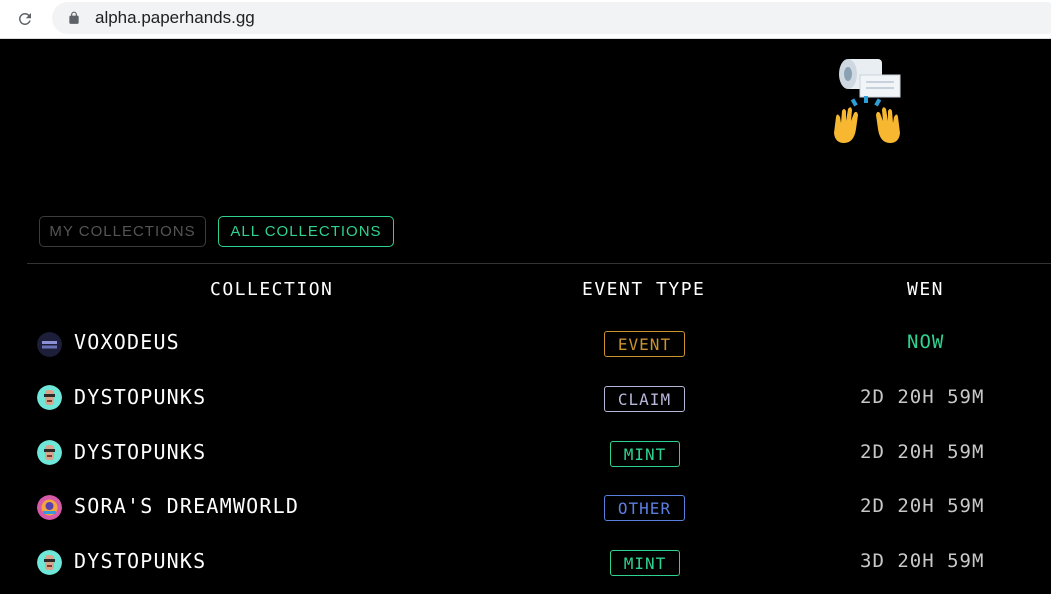 The width and height of the screenshot is (1051, 594). I want to click on address-bar: alpha.paperhands.gg, so click(551, 18).